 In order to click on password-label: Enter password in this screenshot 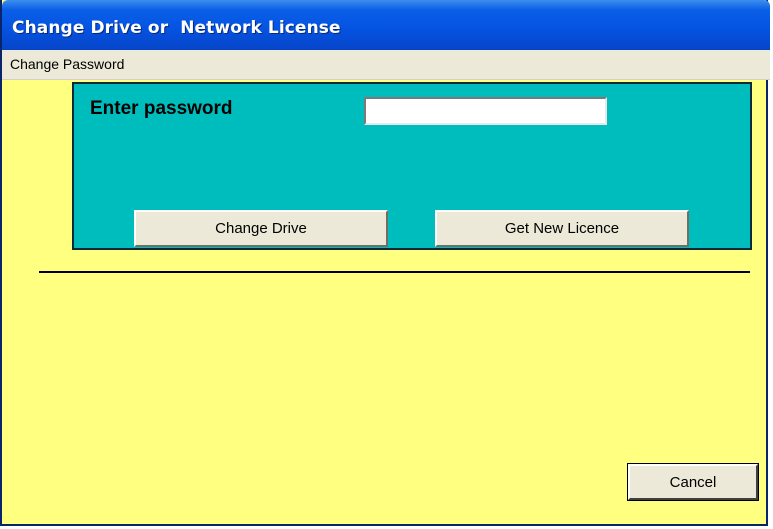, I will do `click(161, 108)`.